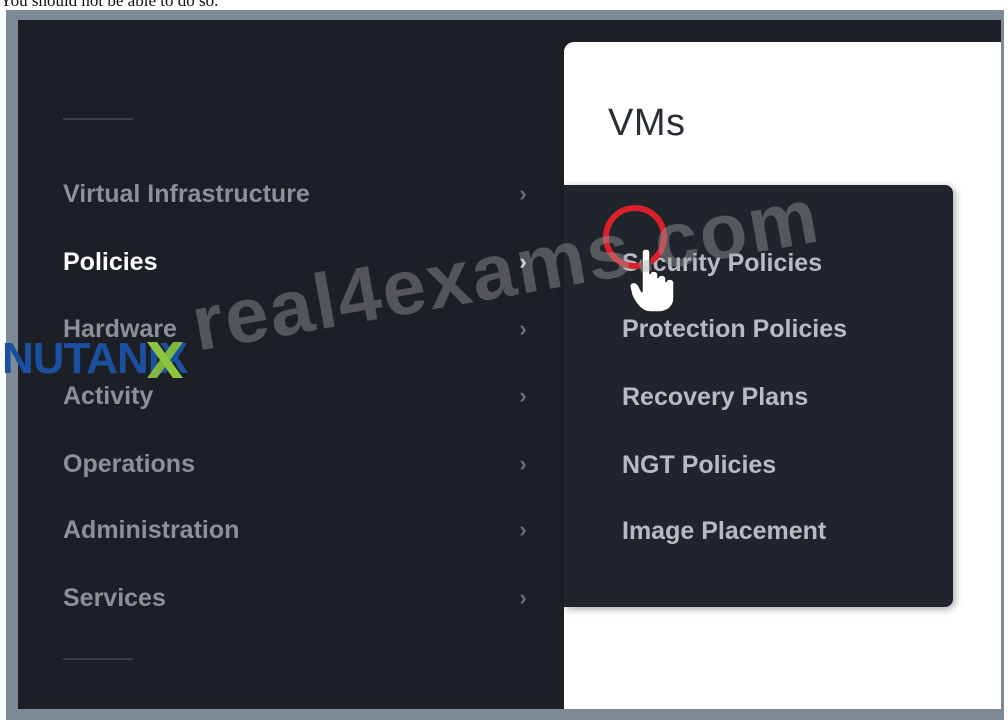 The width and height of the screenshot is (1008, 724). I want to click on sidebar-item-label: Operations, so click(129, 463).